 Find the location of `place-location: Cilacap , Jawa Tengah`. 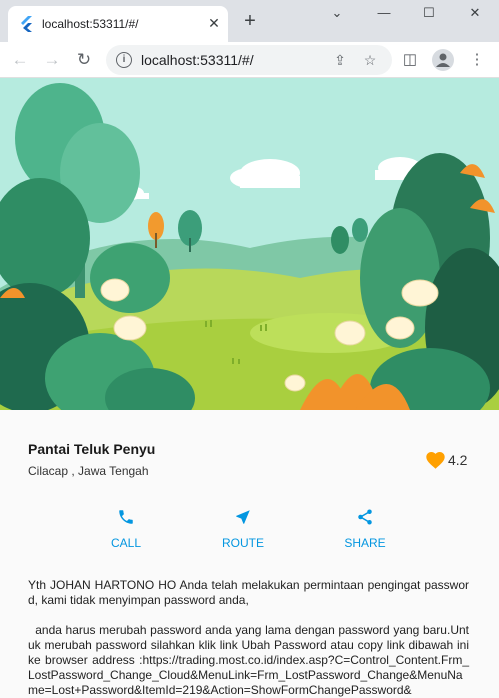

place-location: Cilacap , Jawa Tengah is located at coordinates (88, 471).